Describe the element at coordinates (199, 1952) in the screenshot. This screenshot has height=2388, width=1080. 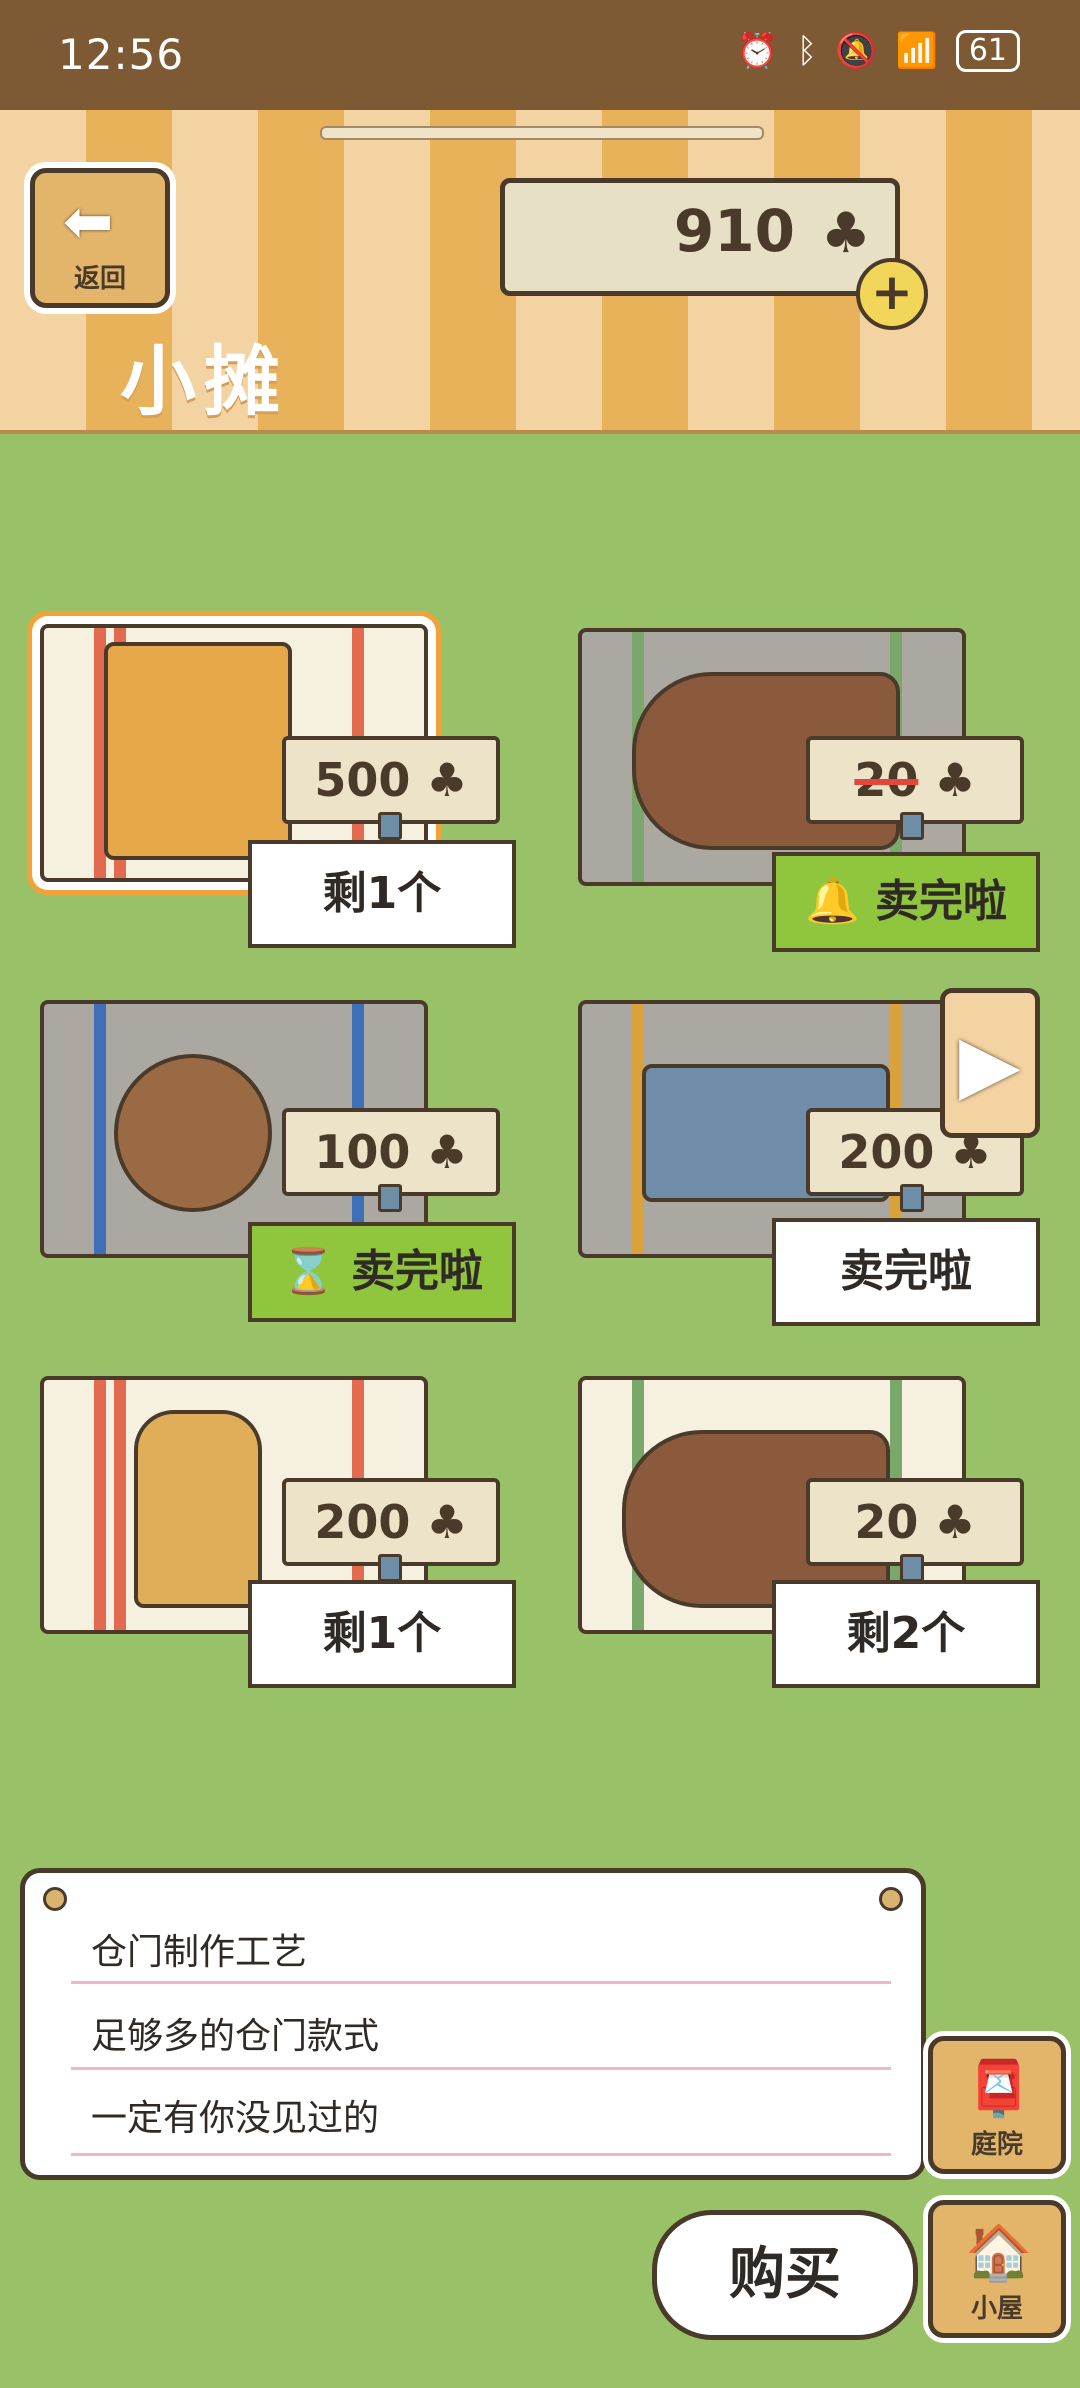
I see `description-line-1: 仓门制作工艺` at that location.